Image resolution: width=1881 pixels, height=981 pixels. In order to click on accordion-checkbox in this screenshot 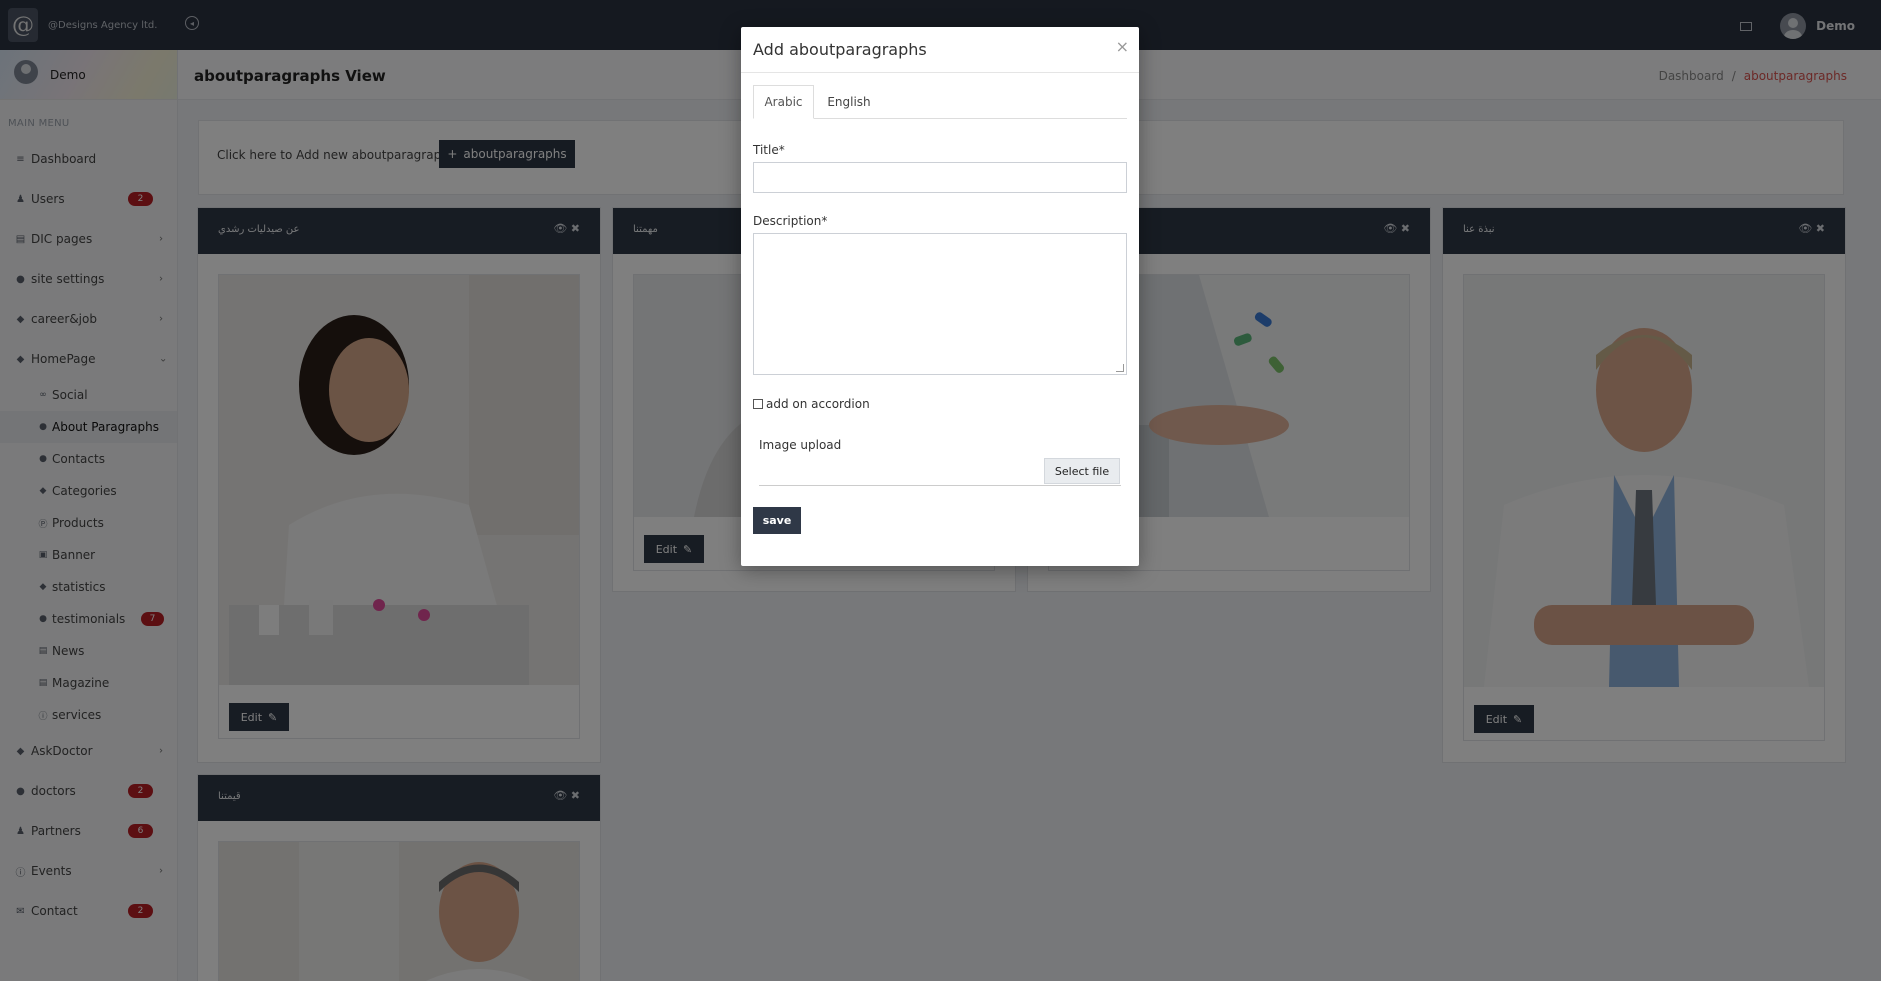, I will do `click(758, 404)`.